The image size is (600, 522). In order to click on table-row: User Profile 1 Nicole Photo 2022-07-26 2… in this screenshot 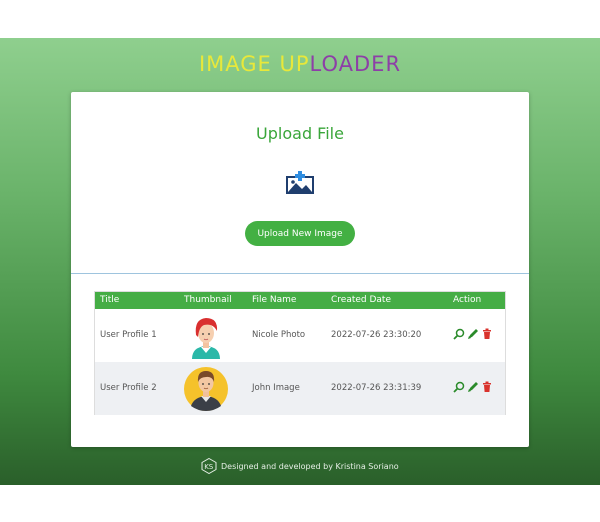, I will do `click(300, 335)`.